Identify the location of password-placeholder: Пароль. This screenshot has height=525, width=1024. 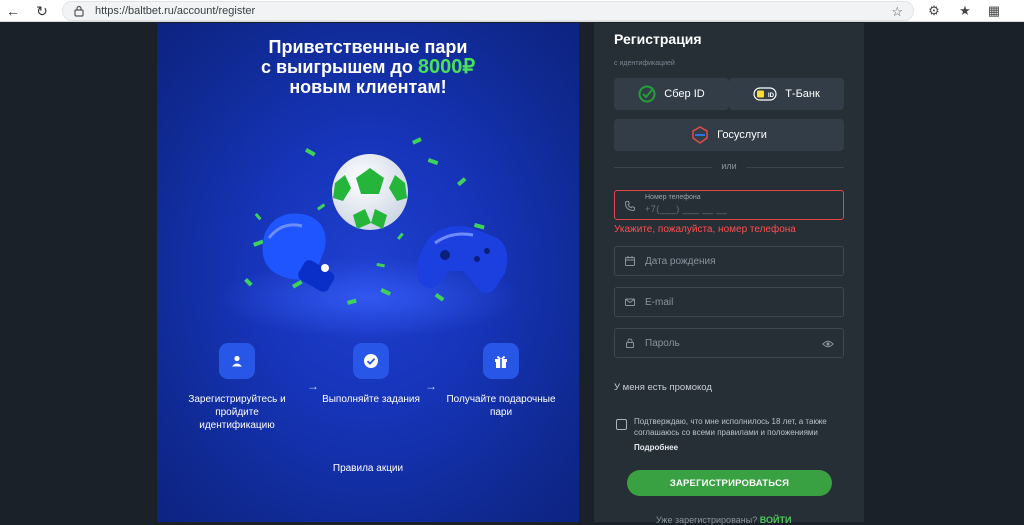
(662, 343).